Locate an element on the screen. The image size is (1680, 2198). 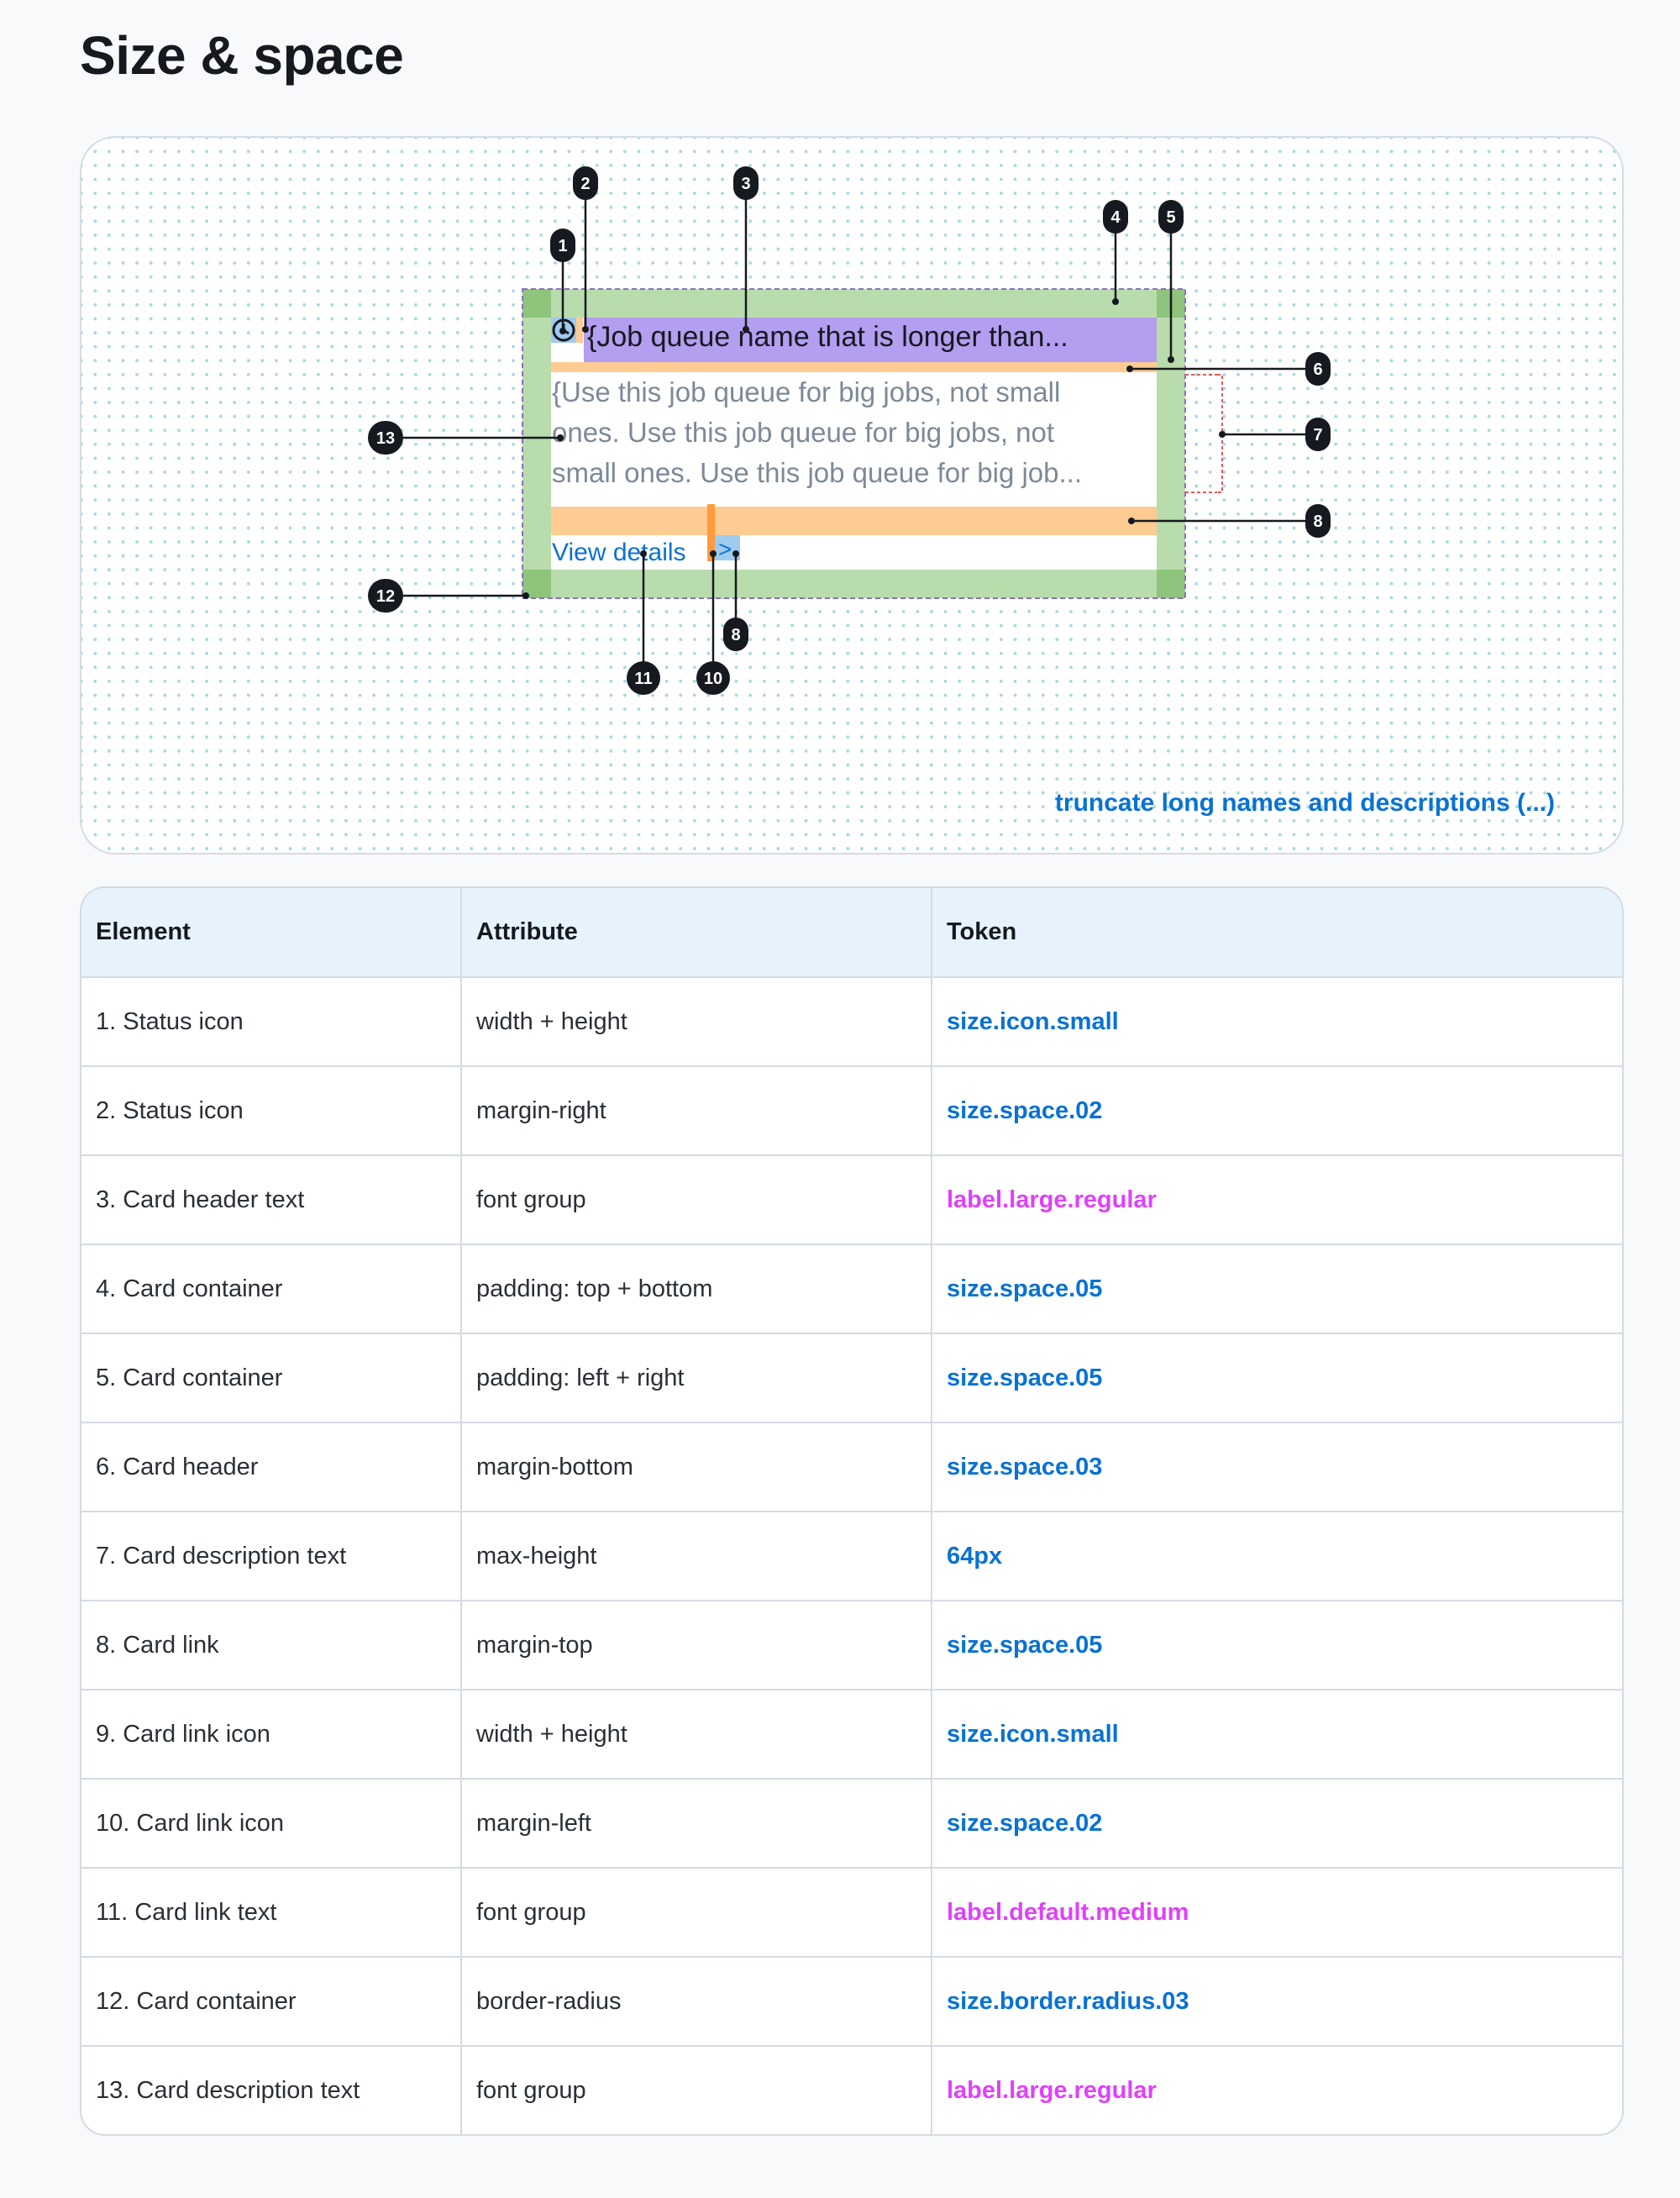
callout-badge: 10 is located at coordinates (713, 678).